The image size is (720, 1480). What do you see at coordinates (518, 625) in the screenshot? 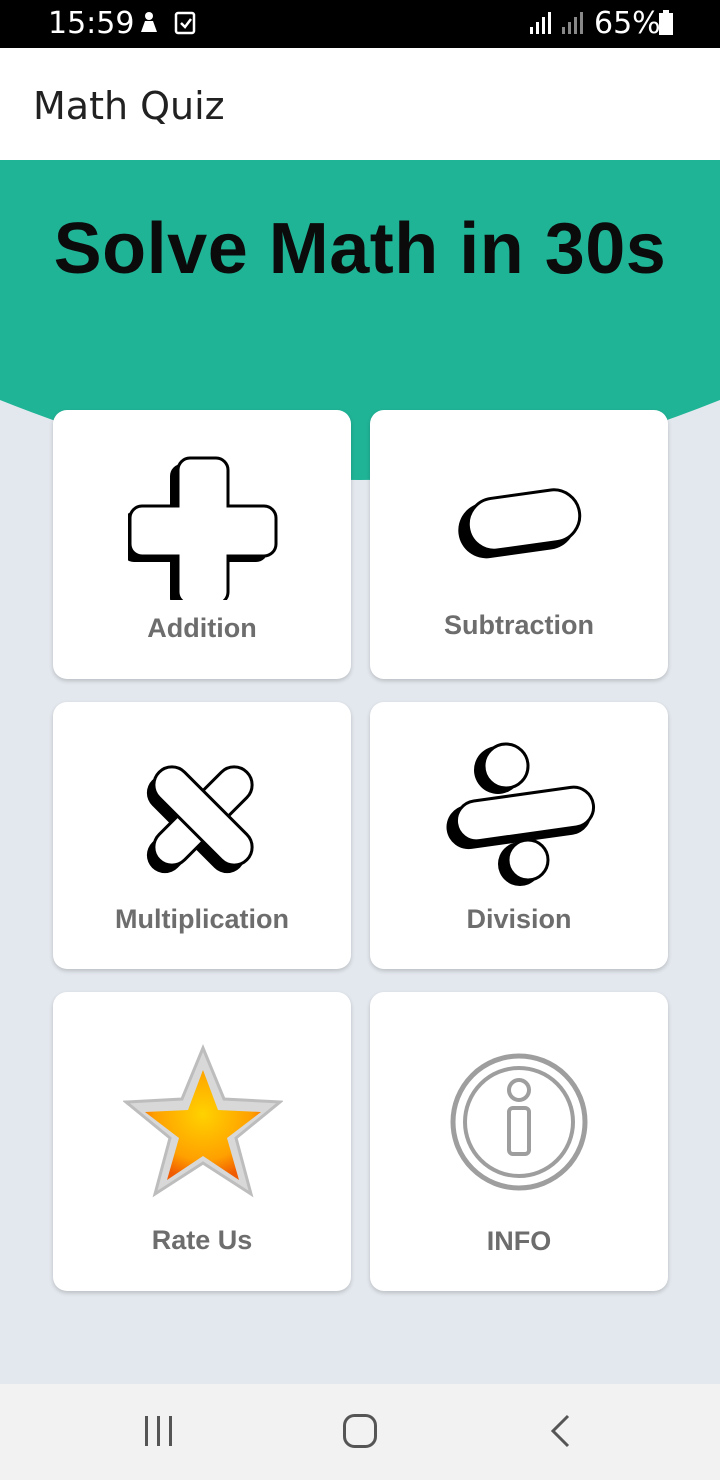
I see `subtraction-label: Subtraction` at bounding box center [518, 625].